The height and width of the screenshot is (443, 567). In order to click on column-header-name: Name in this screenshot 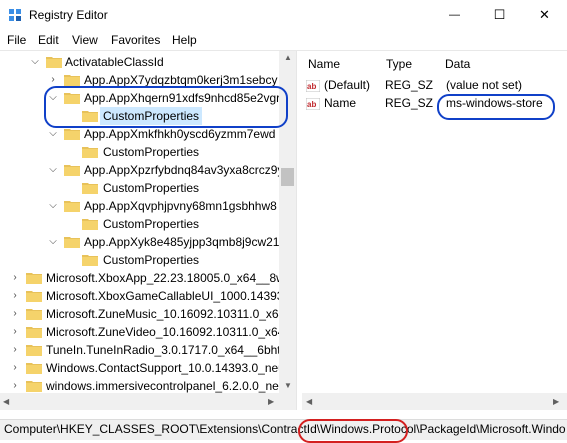, I will do `click(324, 64)`.